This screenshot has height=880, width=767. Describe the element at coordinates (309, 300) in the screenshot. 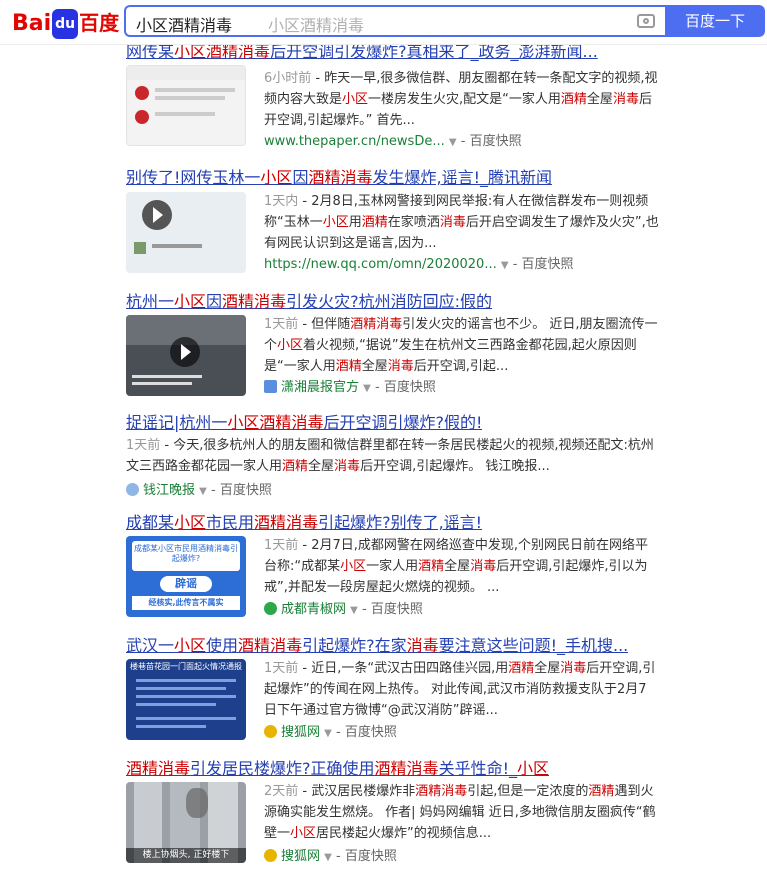

I see `result-title: 杭州一小区因酒精消毒引发火灾?杭州消防回应:假的` at that location.